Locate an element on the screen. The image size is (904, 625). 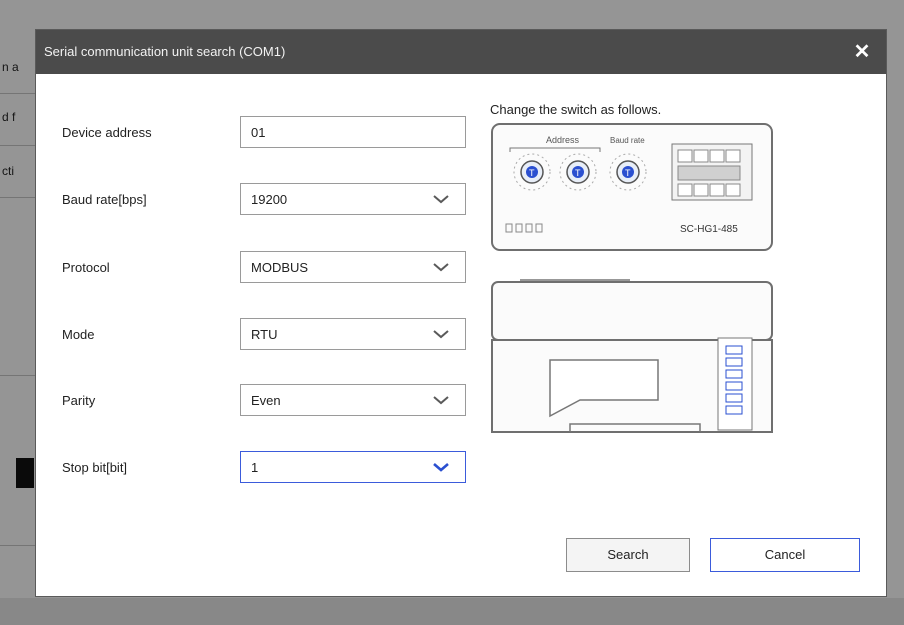
stop-bit-row: Stop bit[bit] 1 is located at coordinates (256, 468).